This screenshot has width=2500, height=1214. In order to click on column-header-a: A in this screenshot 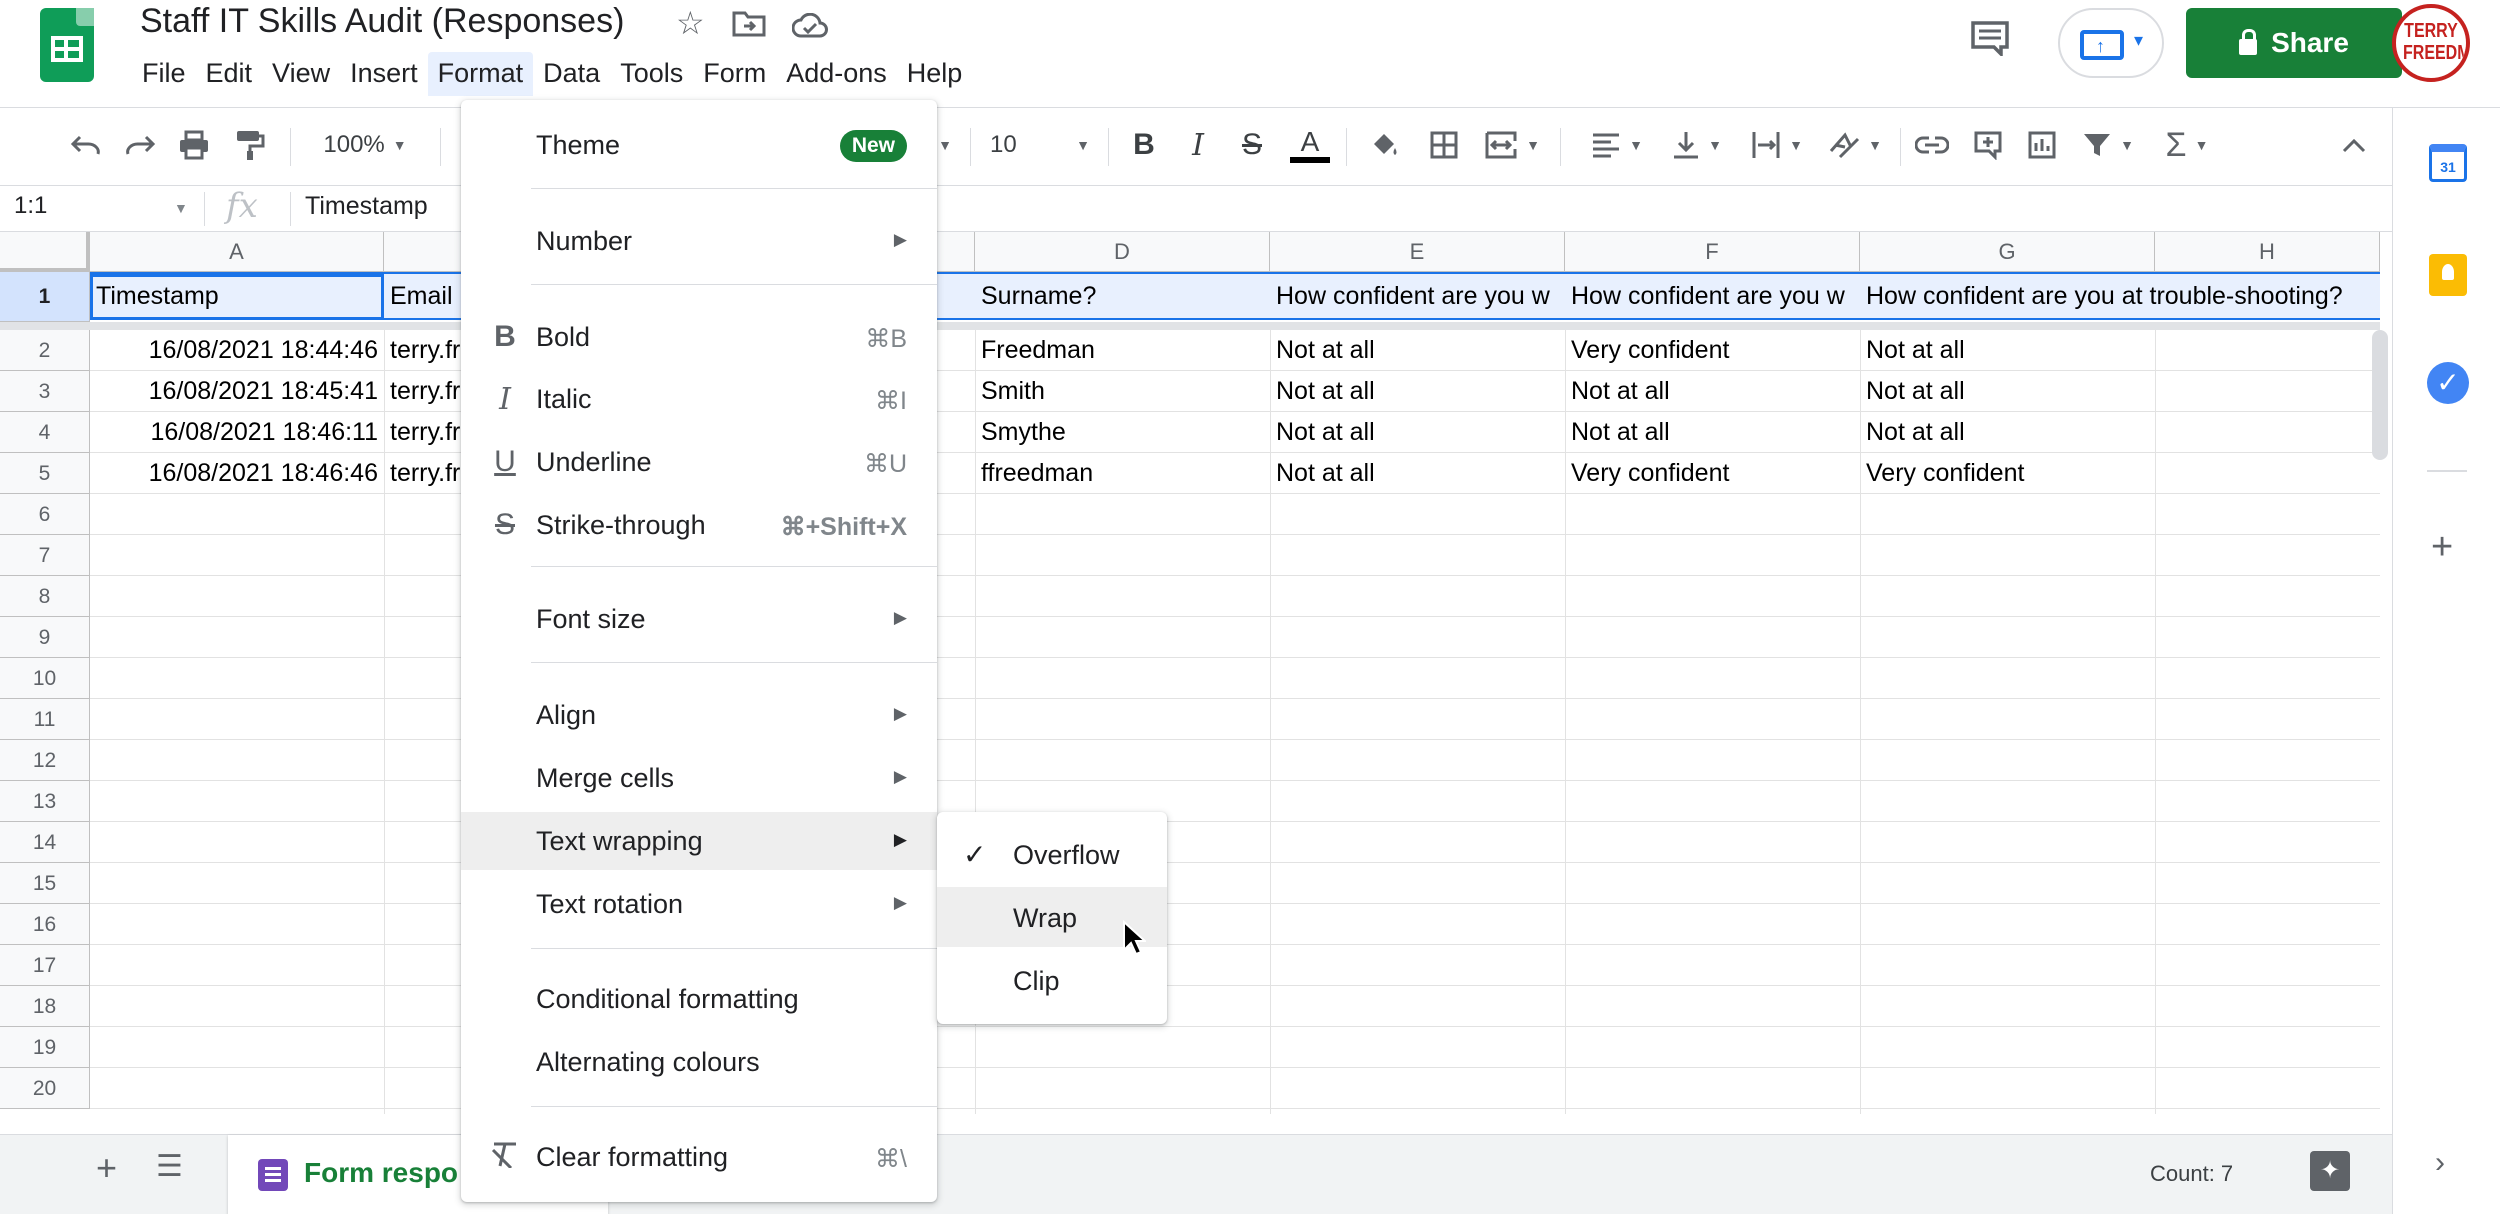, I will do `click(237, 252)`.